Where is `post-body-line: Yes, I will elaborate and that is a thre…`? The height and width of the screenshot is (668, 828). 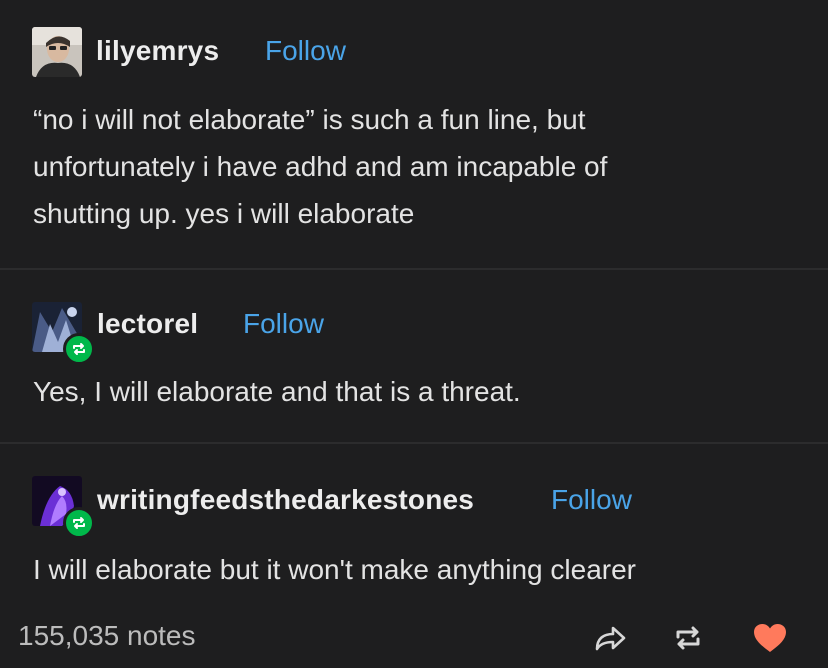
post-body-line: Yes, I will elaborate and that is a thre… is located at coordinates (277, 391).